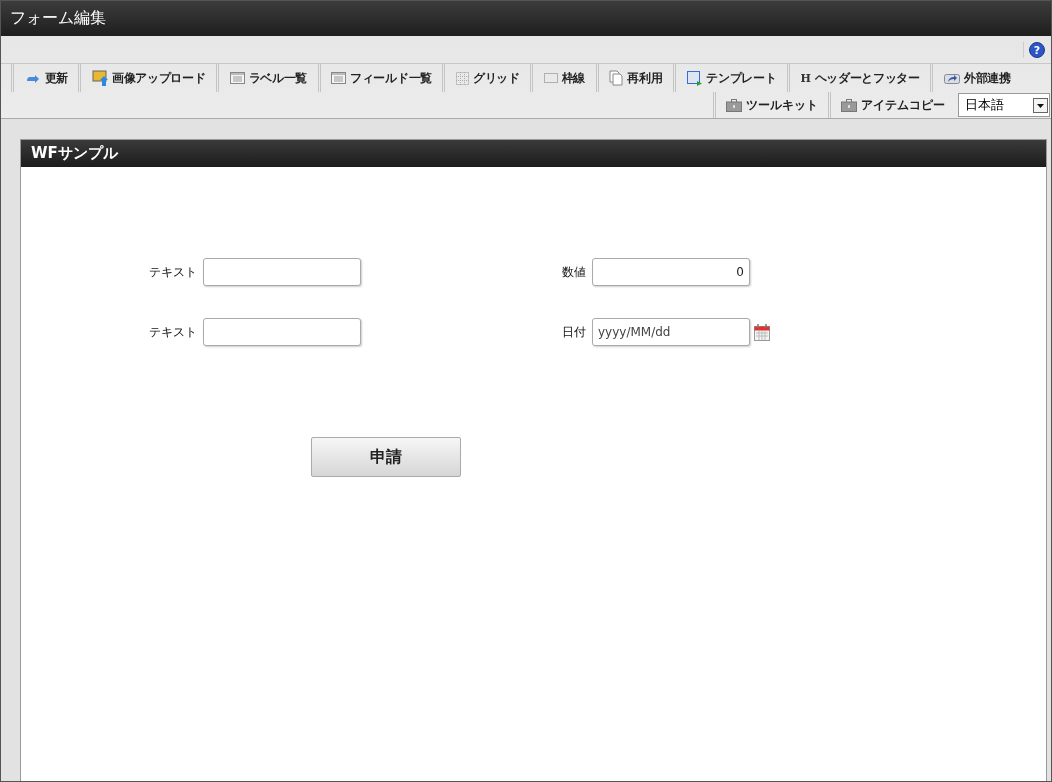 The image size is (1052, 782). Describe the element at coordinates (770, 105) in the screenshot. I see `toolbar-tab: ツールキット` at that location.